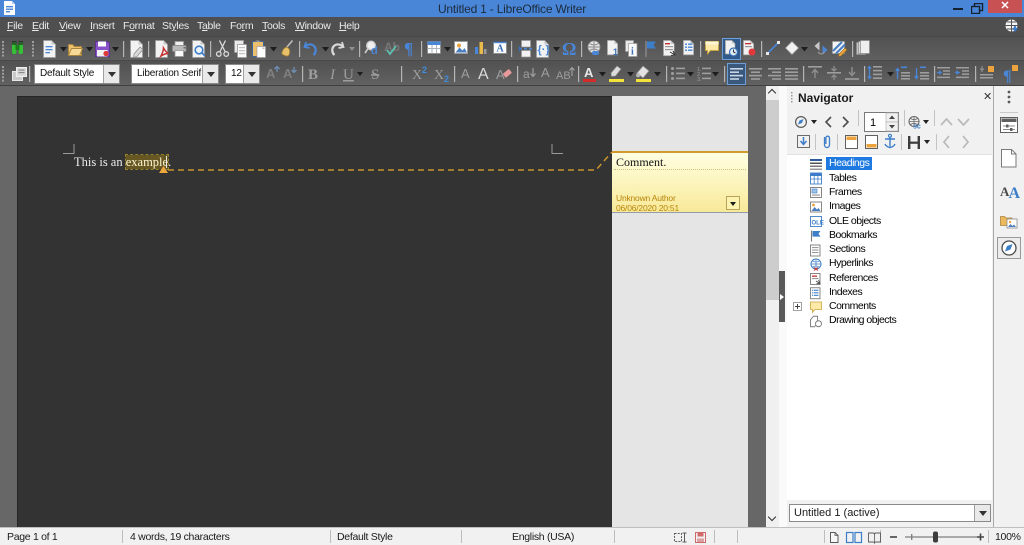  I want to click on svg-text: B, so click(313, 75).